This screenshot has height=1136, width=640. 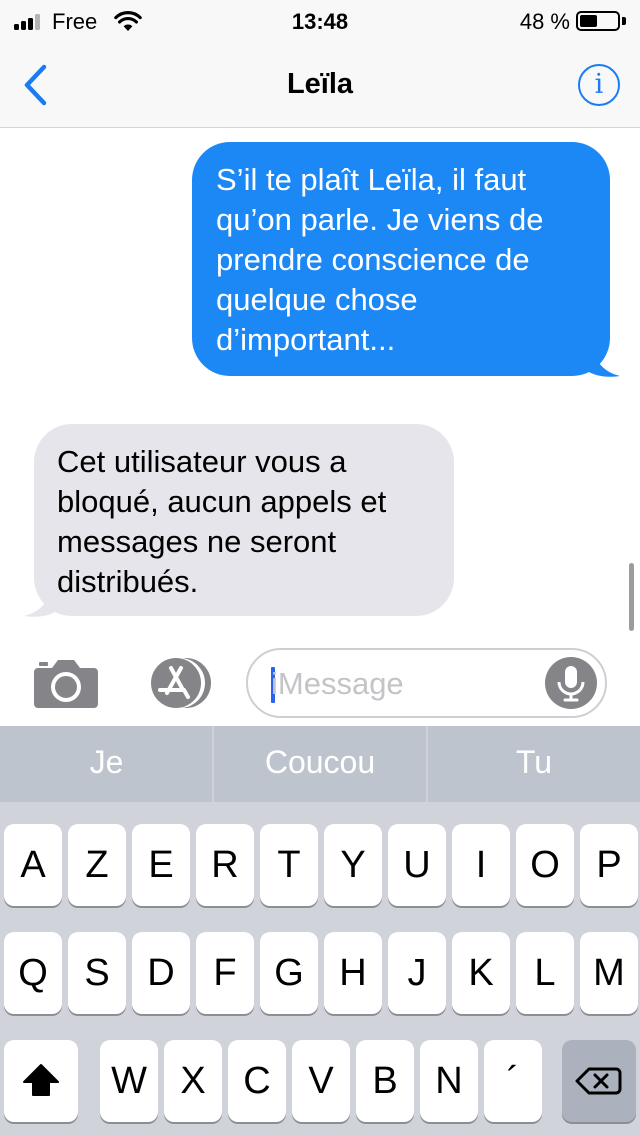 What do you see at coordinates (373, 259) in the screenshot?
I see `message-line: prendre conscience de` at bounding box center [373, 259].